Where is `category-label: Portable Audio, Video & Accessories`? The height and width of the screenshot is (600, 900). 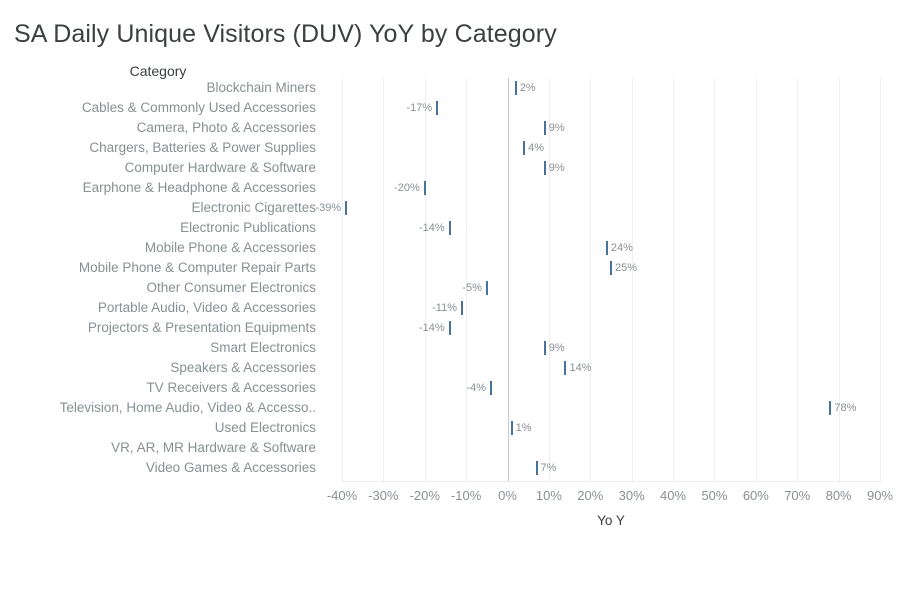 category-label: Portable Audio, Video & Accessories is located at coordinates (206, 307).